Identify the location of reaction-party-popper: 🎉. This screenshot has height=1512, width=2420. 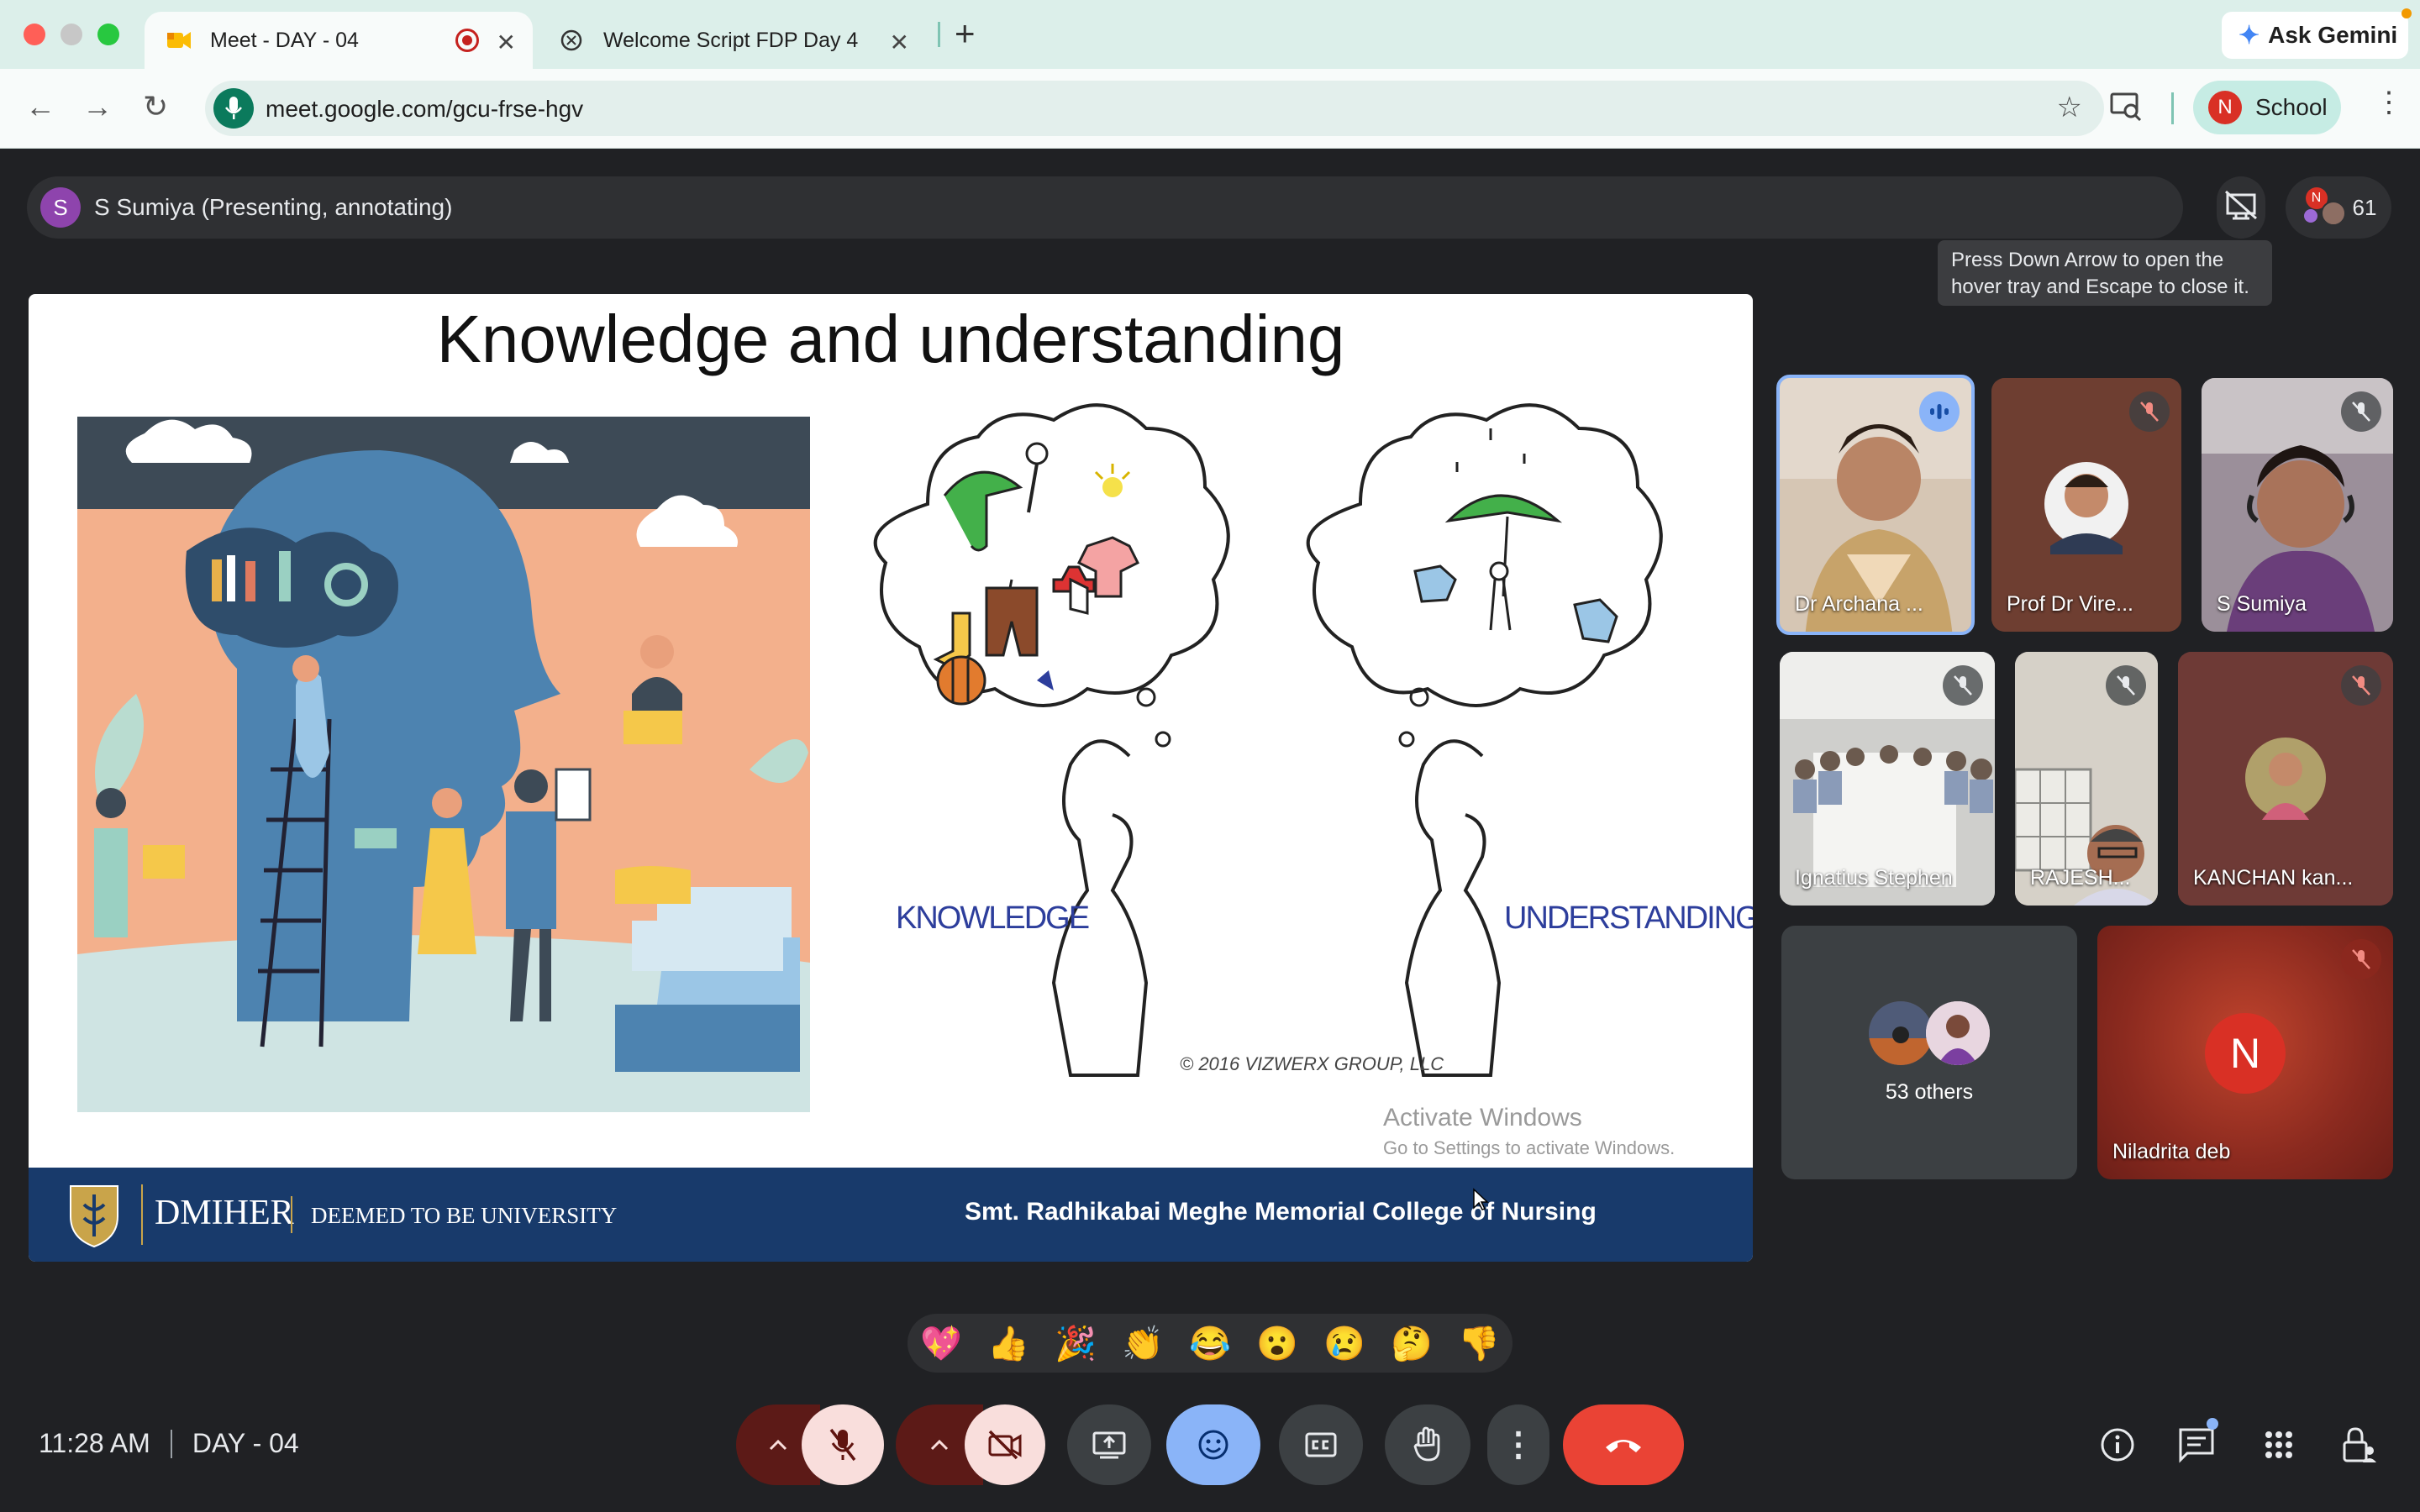
(1076, 1343).